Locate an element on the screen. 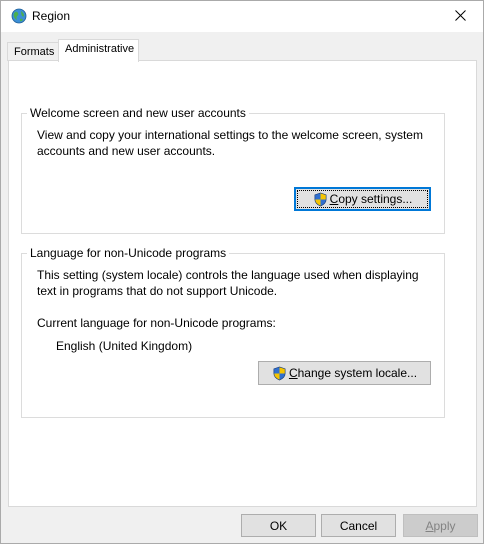 This screenshot has width=484, height=544. title-bar: Region is located at coordinates (242, 16).